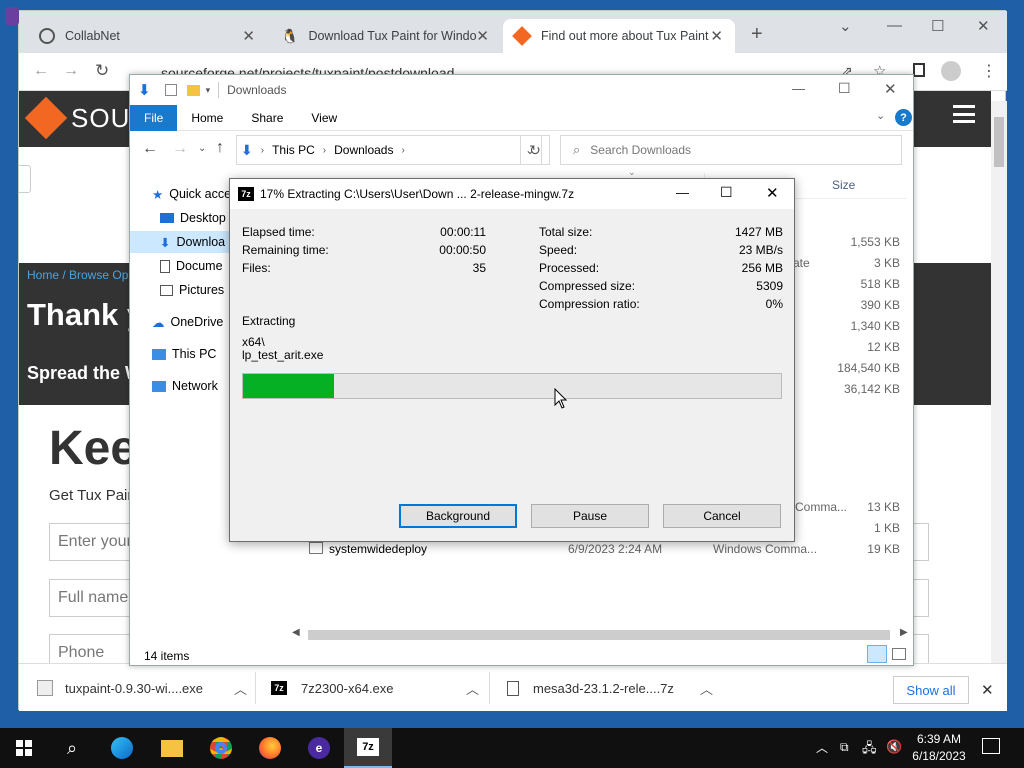 Image resolution: width=1024 pixels, height=768 pixels. What do you see at coordinates (375, 688) in the screenshot?
I see `download-item: 7z 7z2300-x64.exe ︿` at bounding box center [375, 688].